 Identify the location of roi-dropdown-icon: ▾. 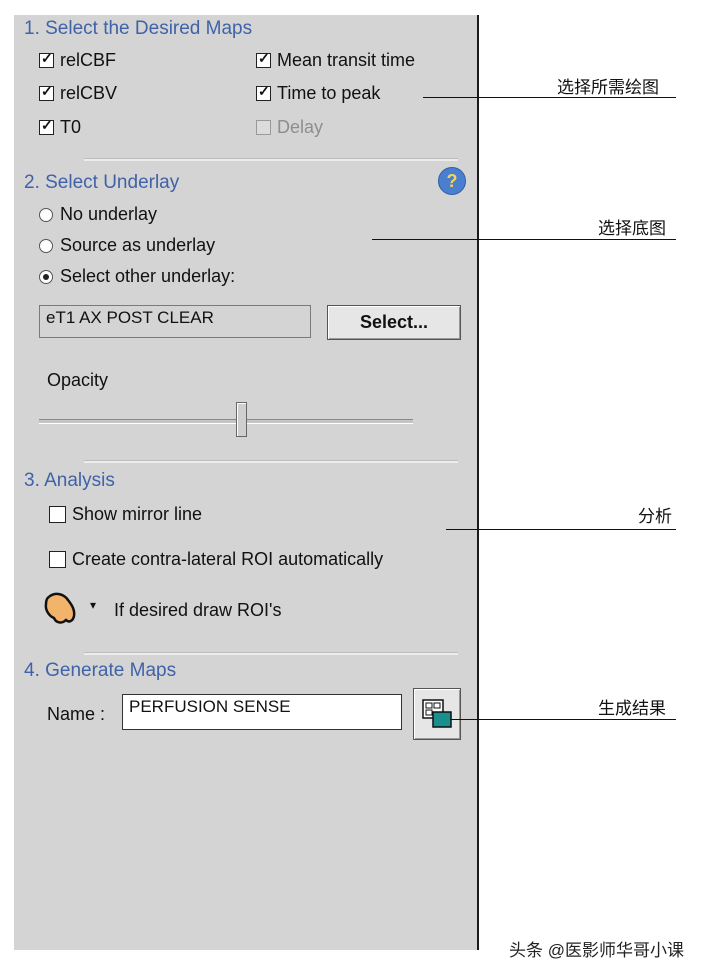
(93, 605).